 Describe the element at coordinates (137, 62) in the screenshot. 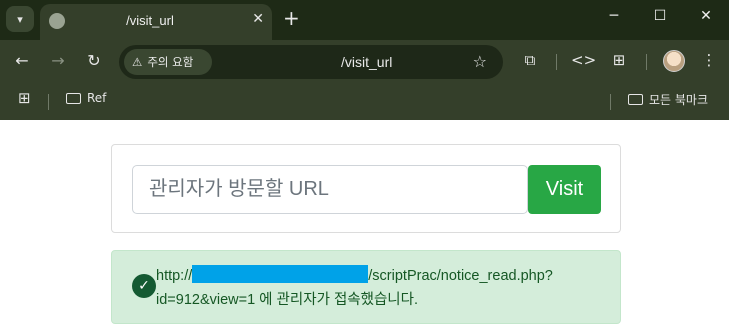

I see `warning-icon: ⚠` at that location.